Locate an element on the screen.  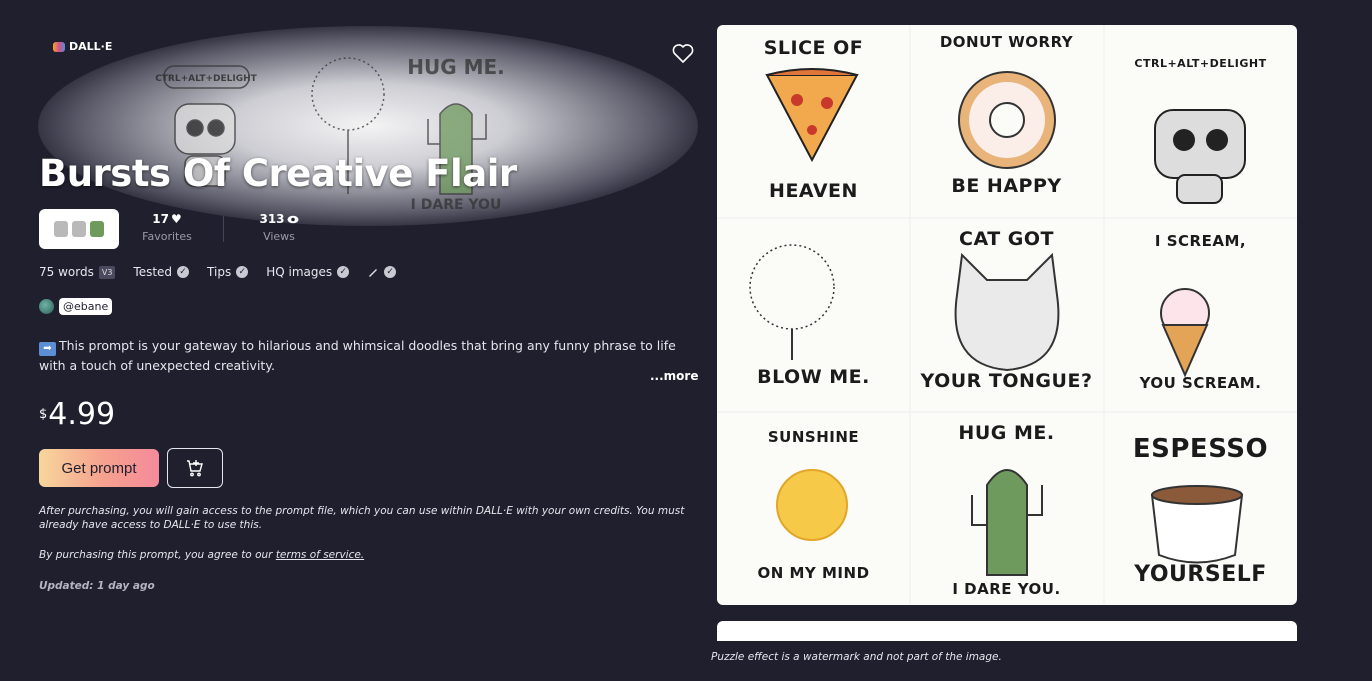
price: $ 4.99 is located at coordinates (77, 414).